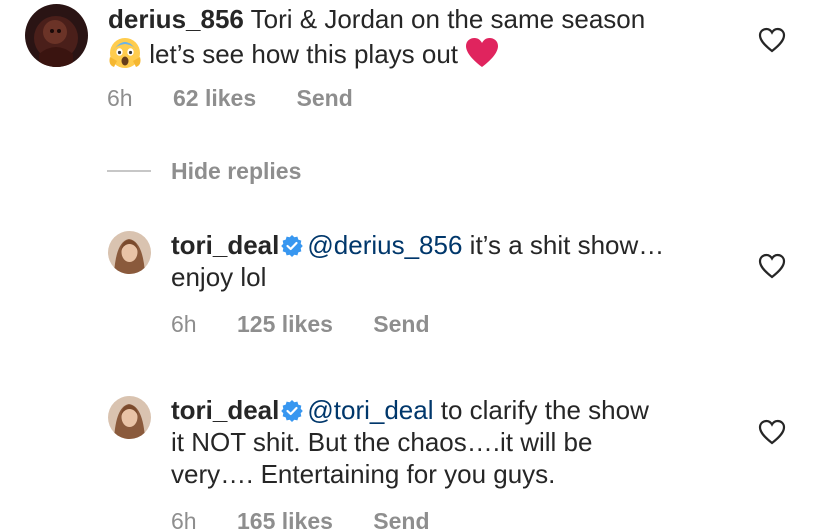 The image size is (828, 532). Describe the element at coordinates (370, 410) in the screenshot. I see `mention-link: @tori_deal` at that location.